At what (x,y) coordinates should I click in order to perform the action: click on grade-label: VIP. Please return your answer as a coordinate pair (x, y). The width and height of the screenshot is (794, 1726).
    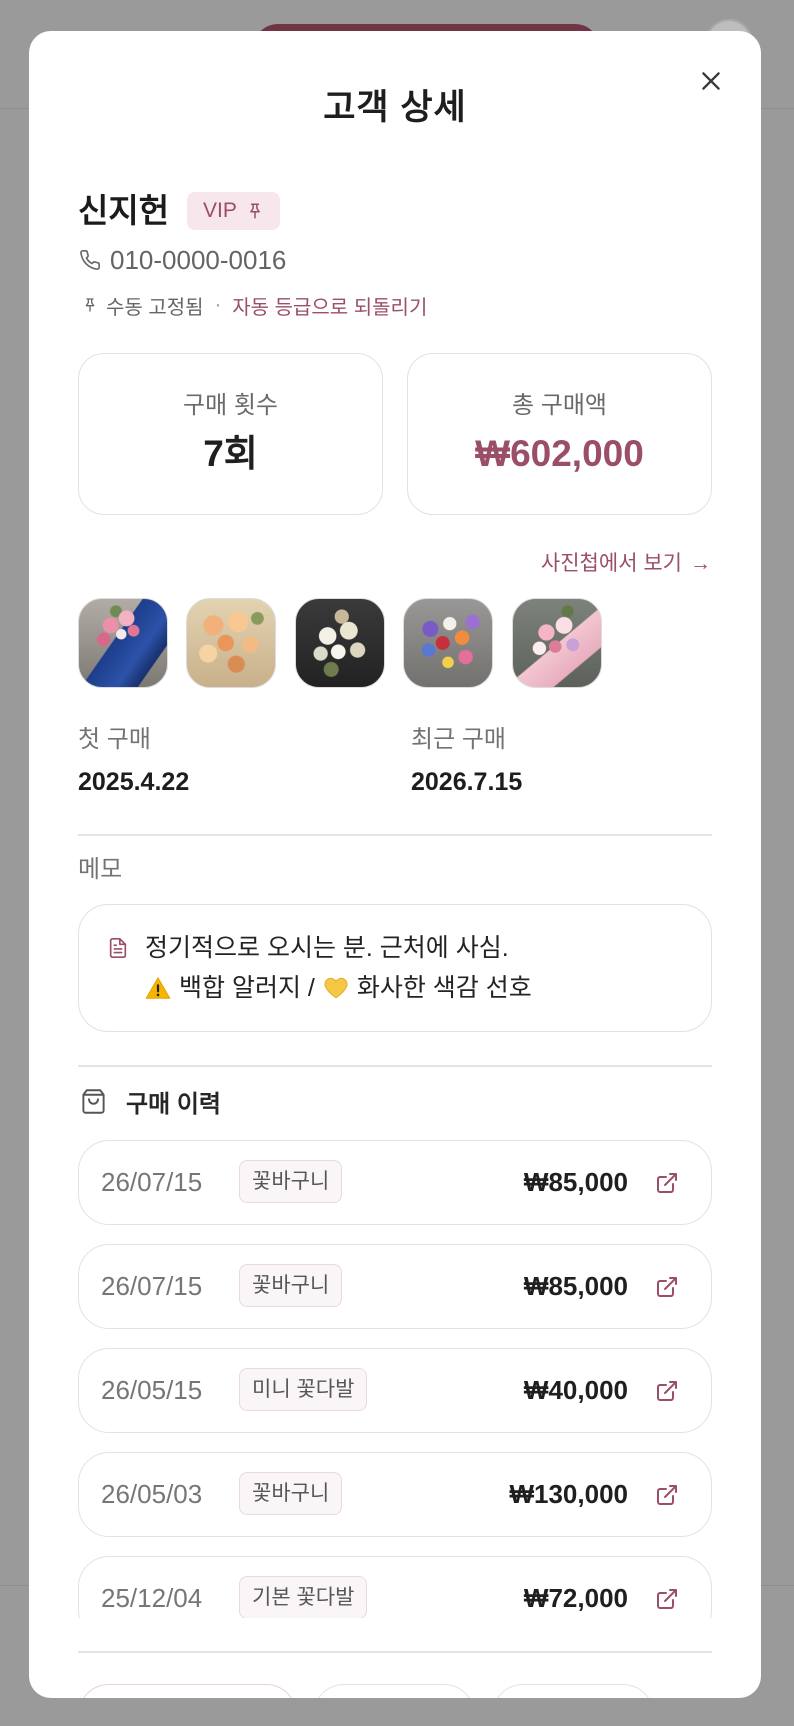
    Looking at the image, I should click on (220, 210).